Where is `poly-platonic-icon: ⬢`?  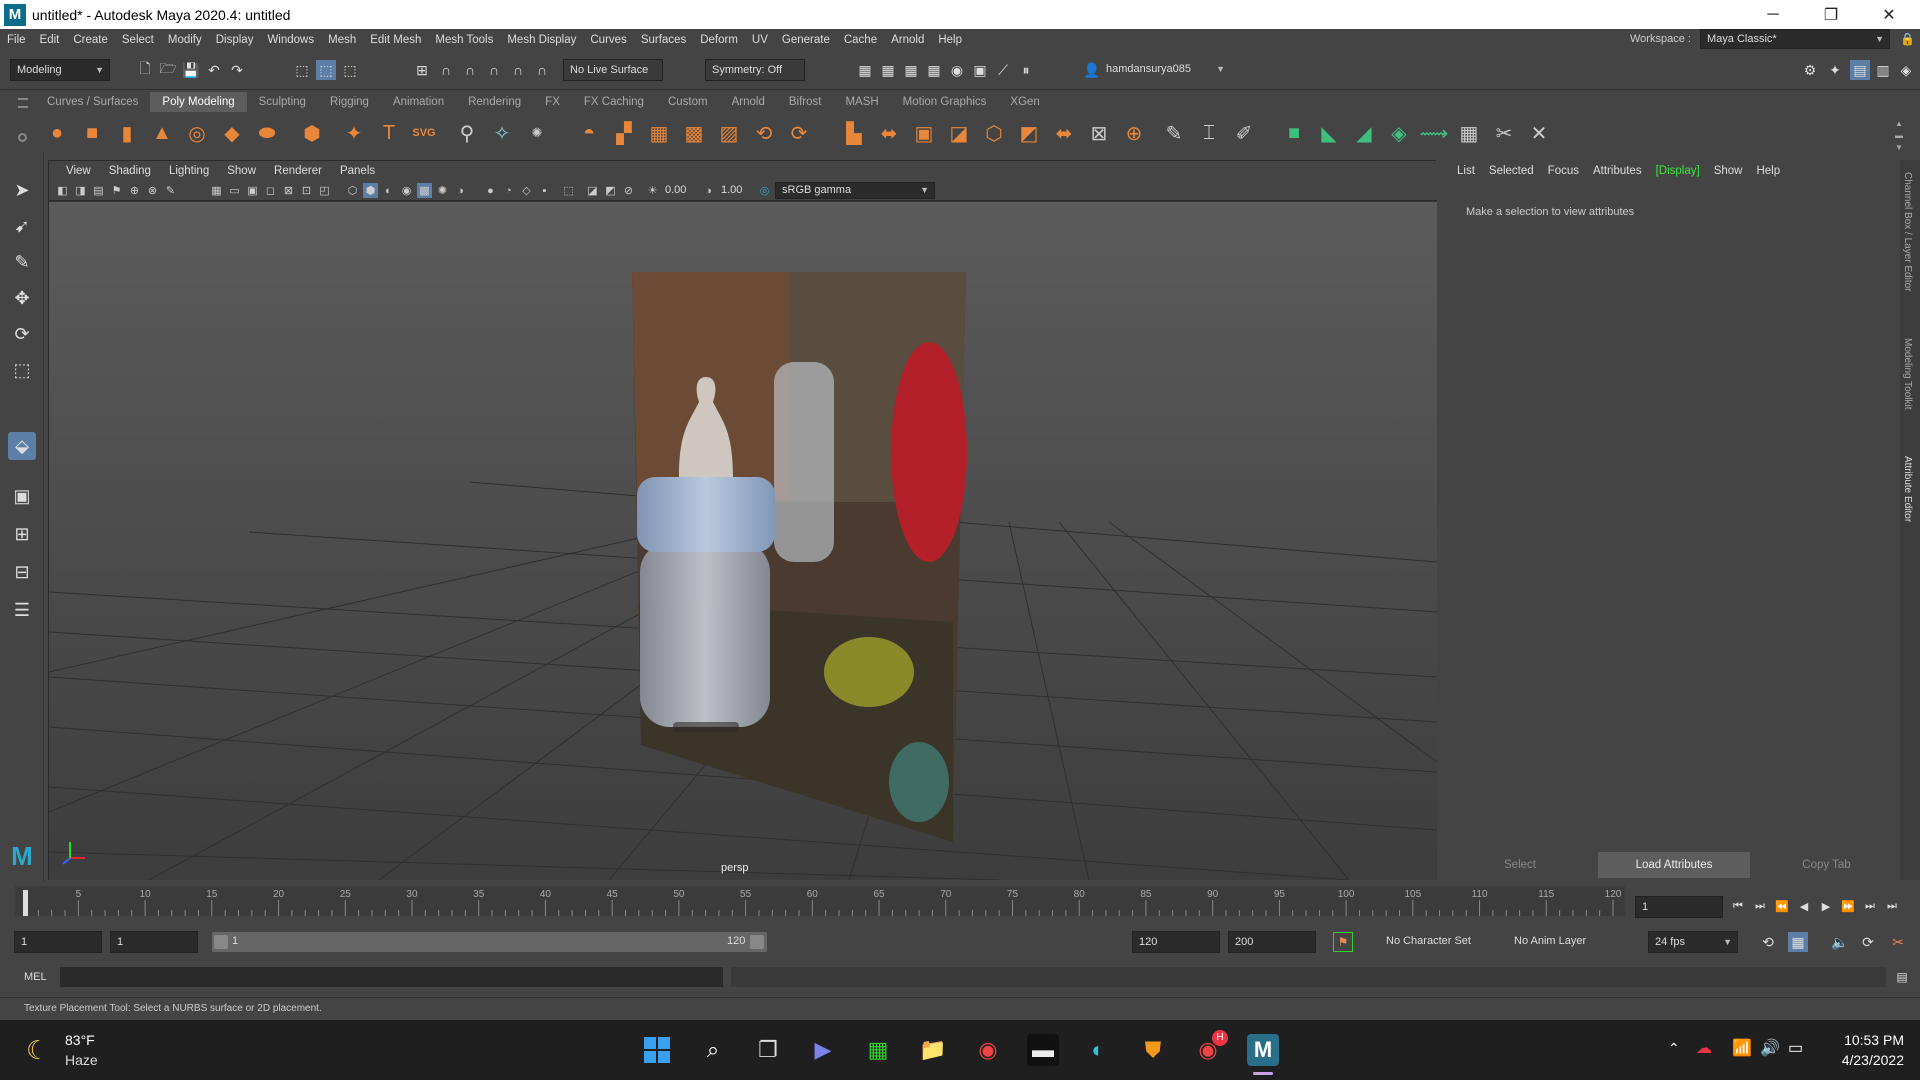 poly-platonic-icon: ⬢ is located at coordinates (312, 133).